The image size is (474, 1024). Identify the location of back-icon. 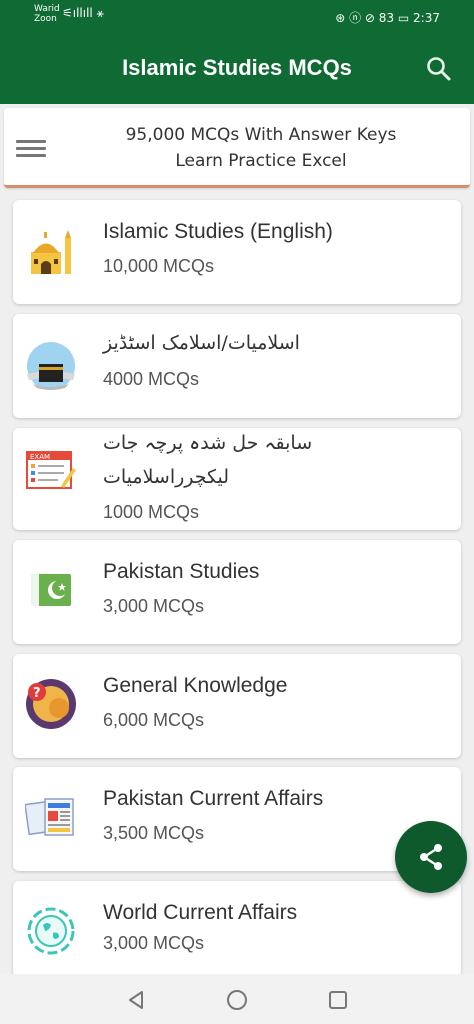
(136, 1000).